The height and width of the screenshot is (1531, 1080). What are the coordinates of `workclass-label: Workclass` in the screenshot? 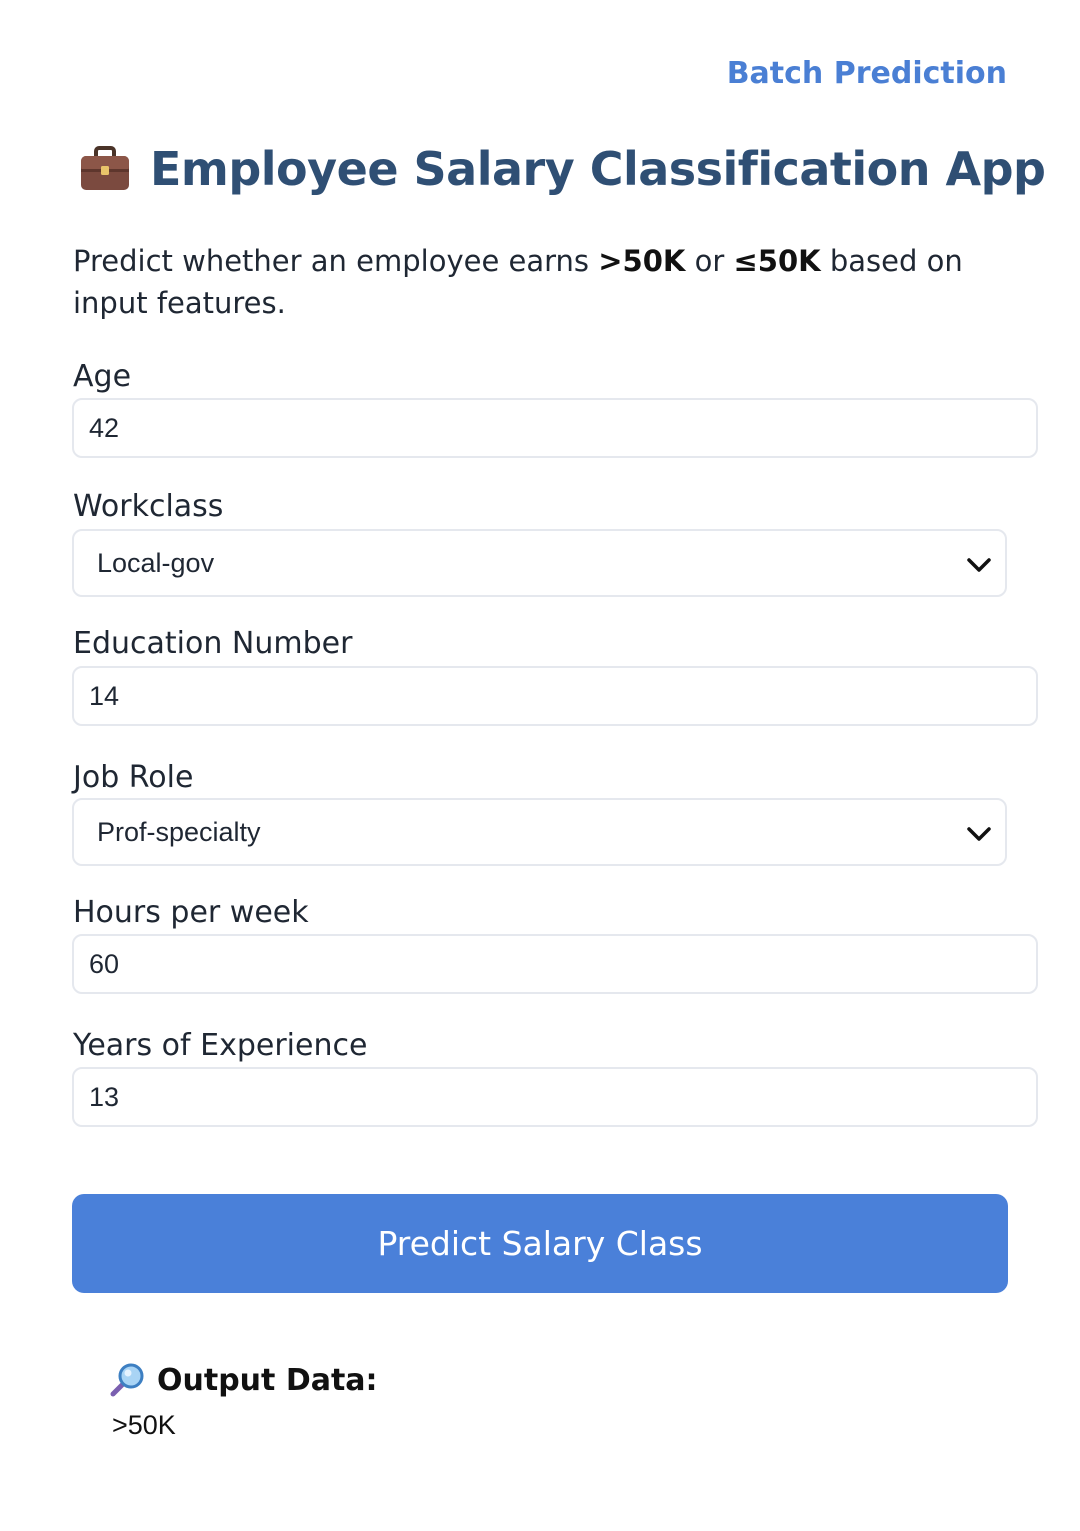 It's located at (148, 506).